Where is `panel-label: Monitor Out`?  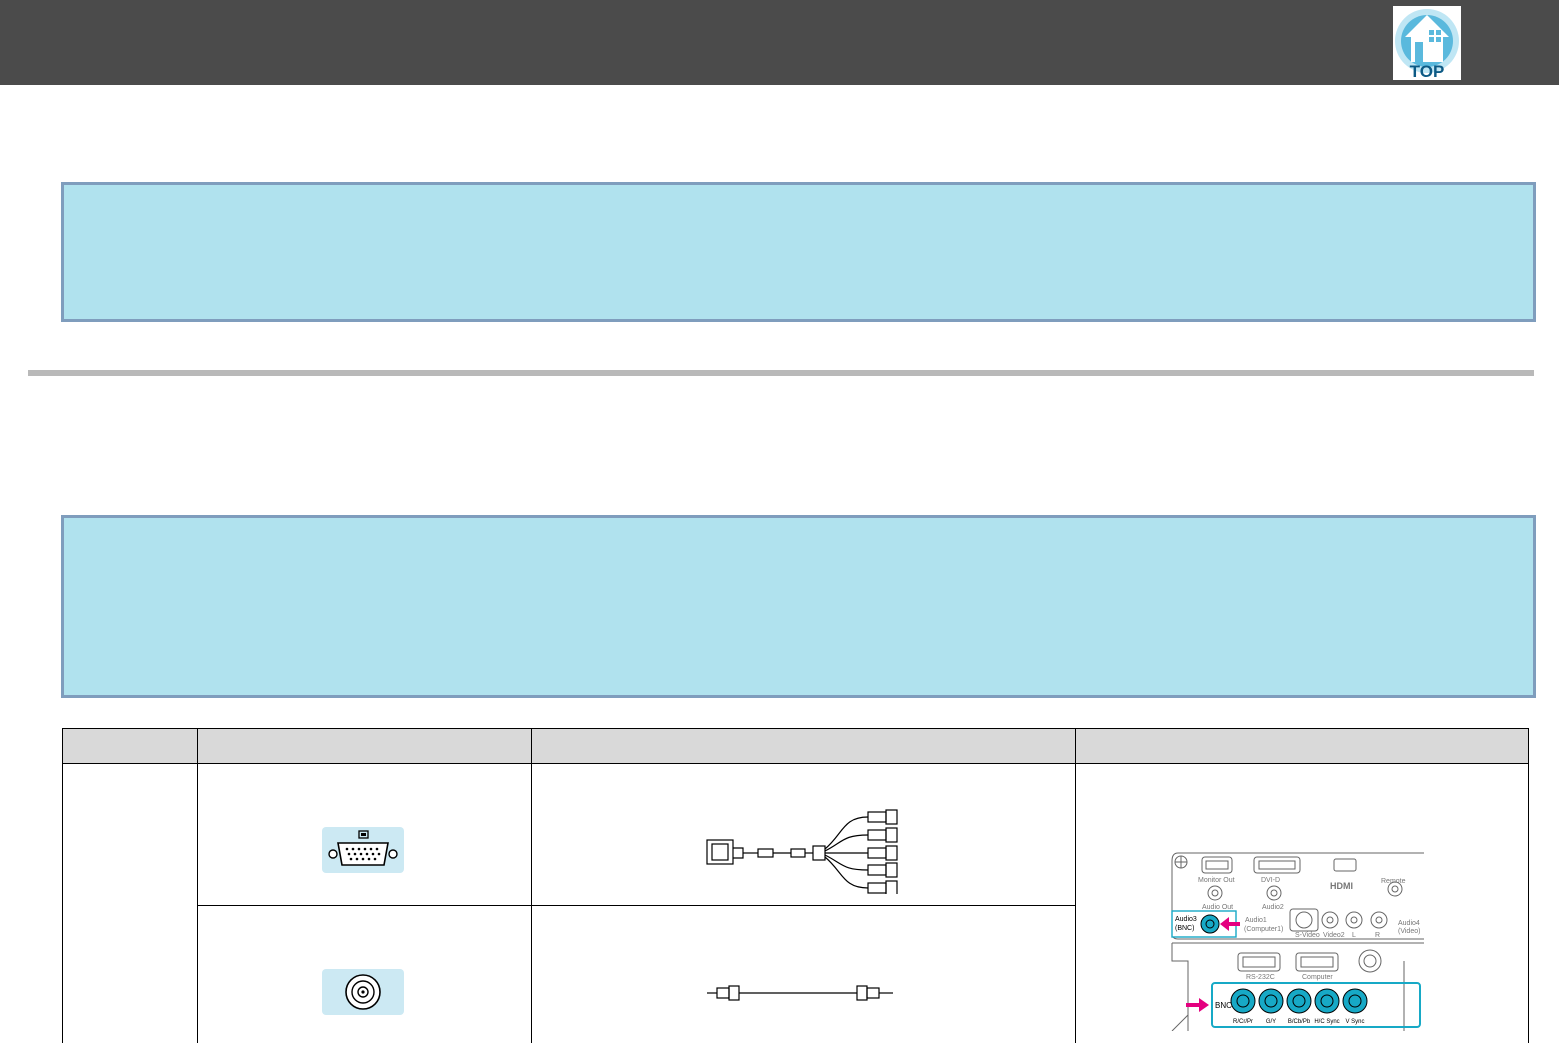 panel-label: Monitor Out is located at coordinates (1216, 880).